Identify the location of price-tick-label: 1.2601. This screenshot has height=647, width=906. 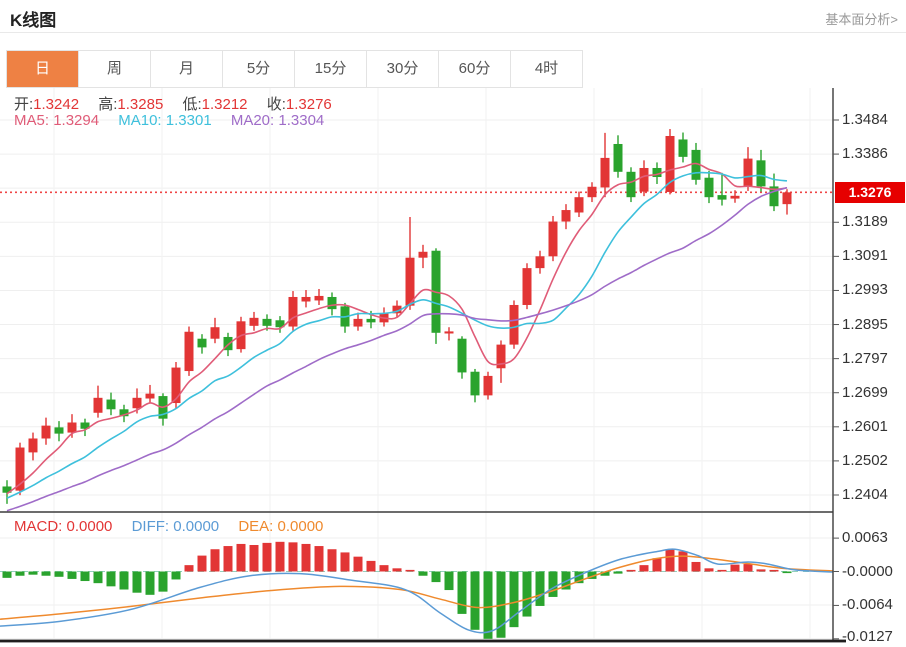
(865, 426).